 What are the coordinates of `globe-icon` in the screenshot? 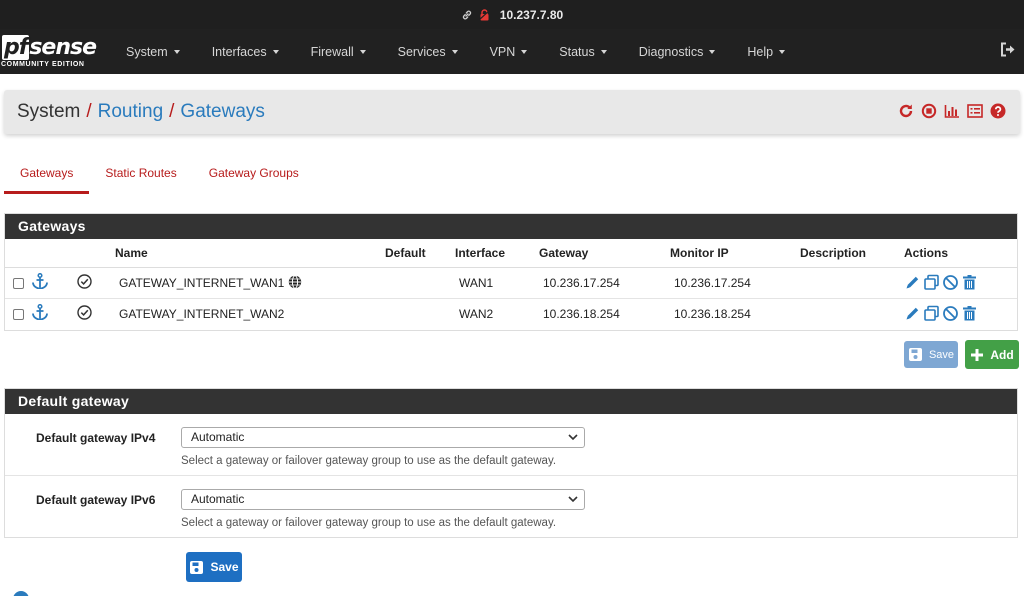 It's located at (294, 282).